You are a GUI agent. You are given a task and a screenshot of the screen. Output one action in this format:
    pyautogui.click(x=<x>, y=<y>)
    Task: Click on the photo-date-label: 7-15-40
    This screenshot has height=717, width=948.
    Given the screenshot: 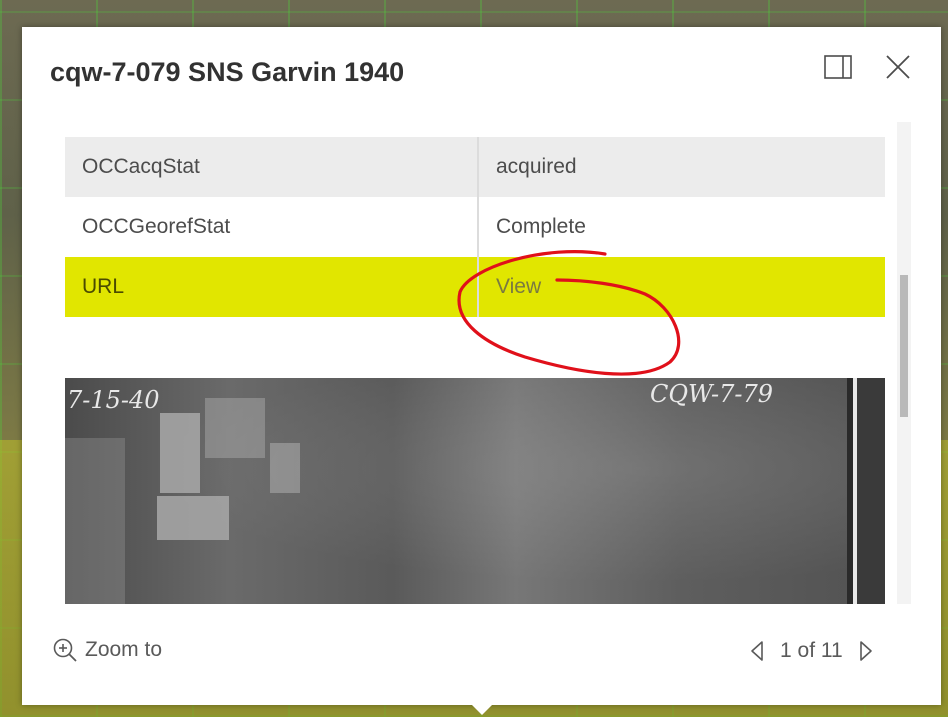 What is the action you would take?
    pyautogui.click(x=113, y=400)
    